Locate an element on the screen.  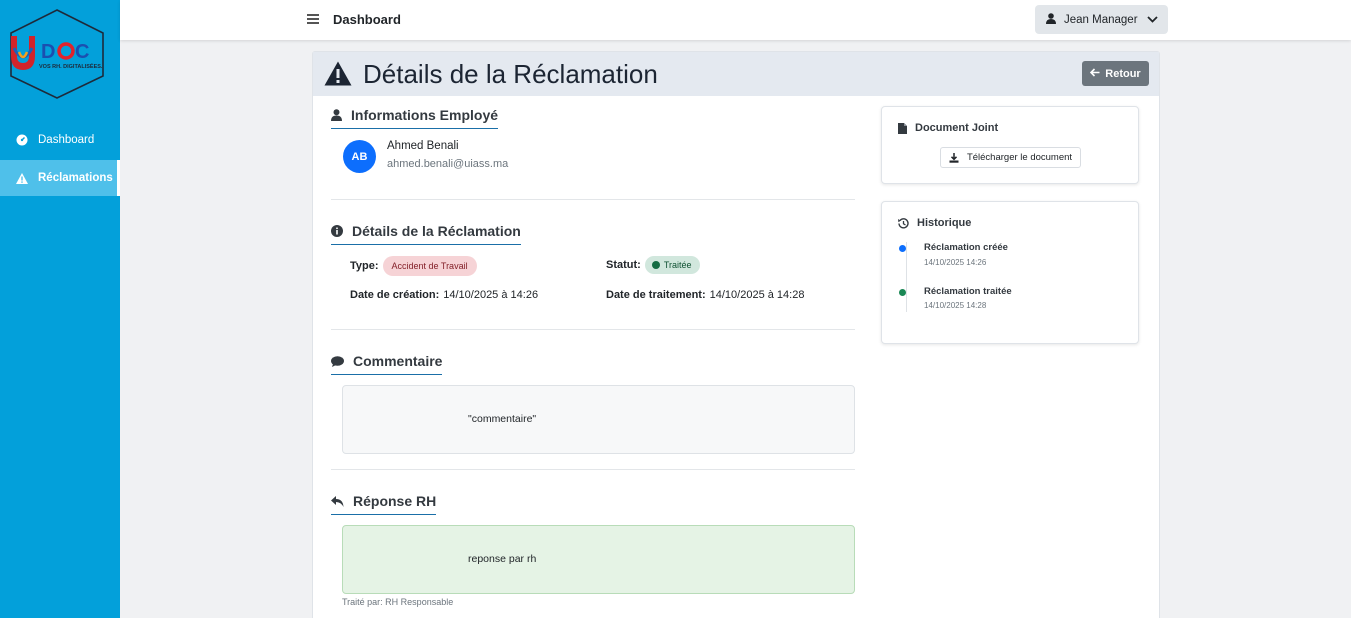
card-header: Détails de la Réclamation Retour is located at coordinates (736, 74).